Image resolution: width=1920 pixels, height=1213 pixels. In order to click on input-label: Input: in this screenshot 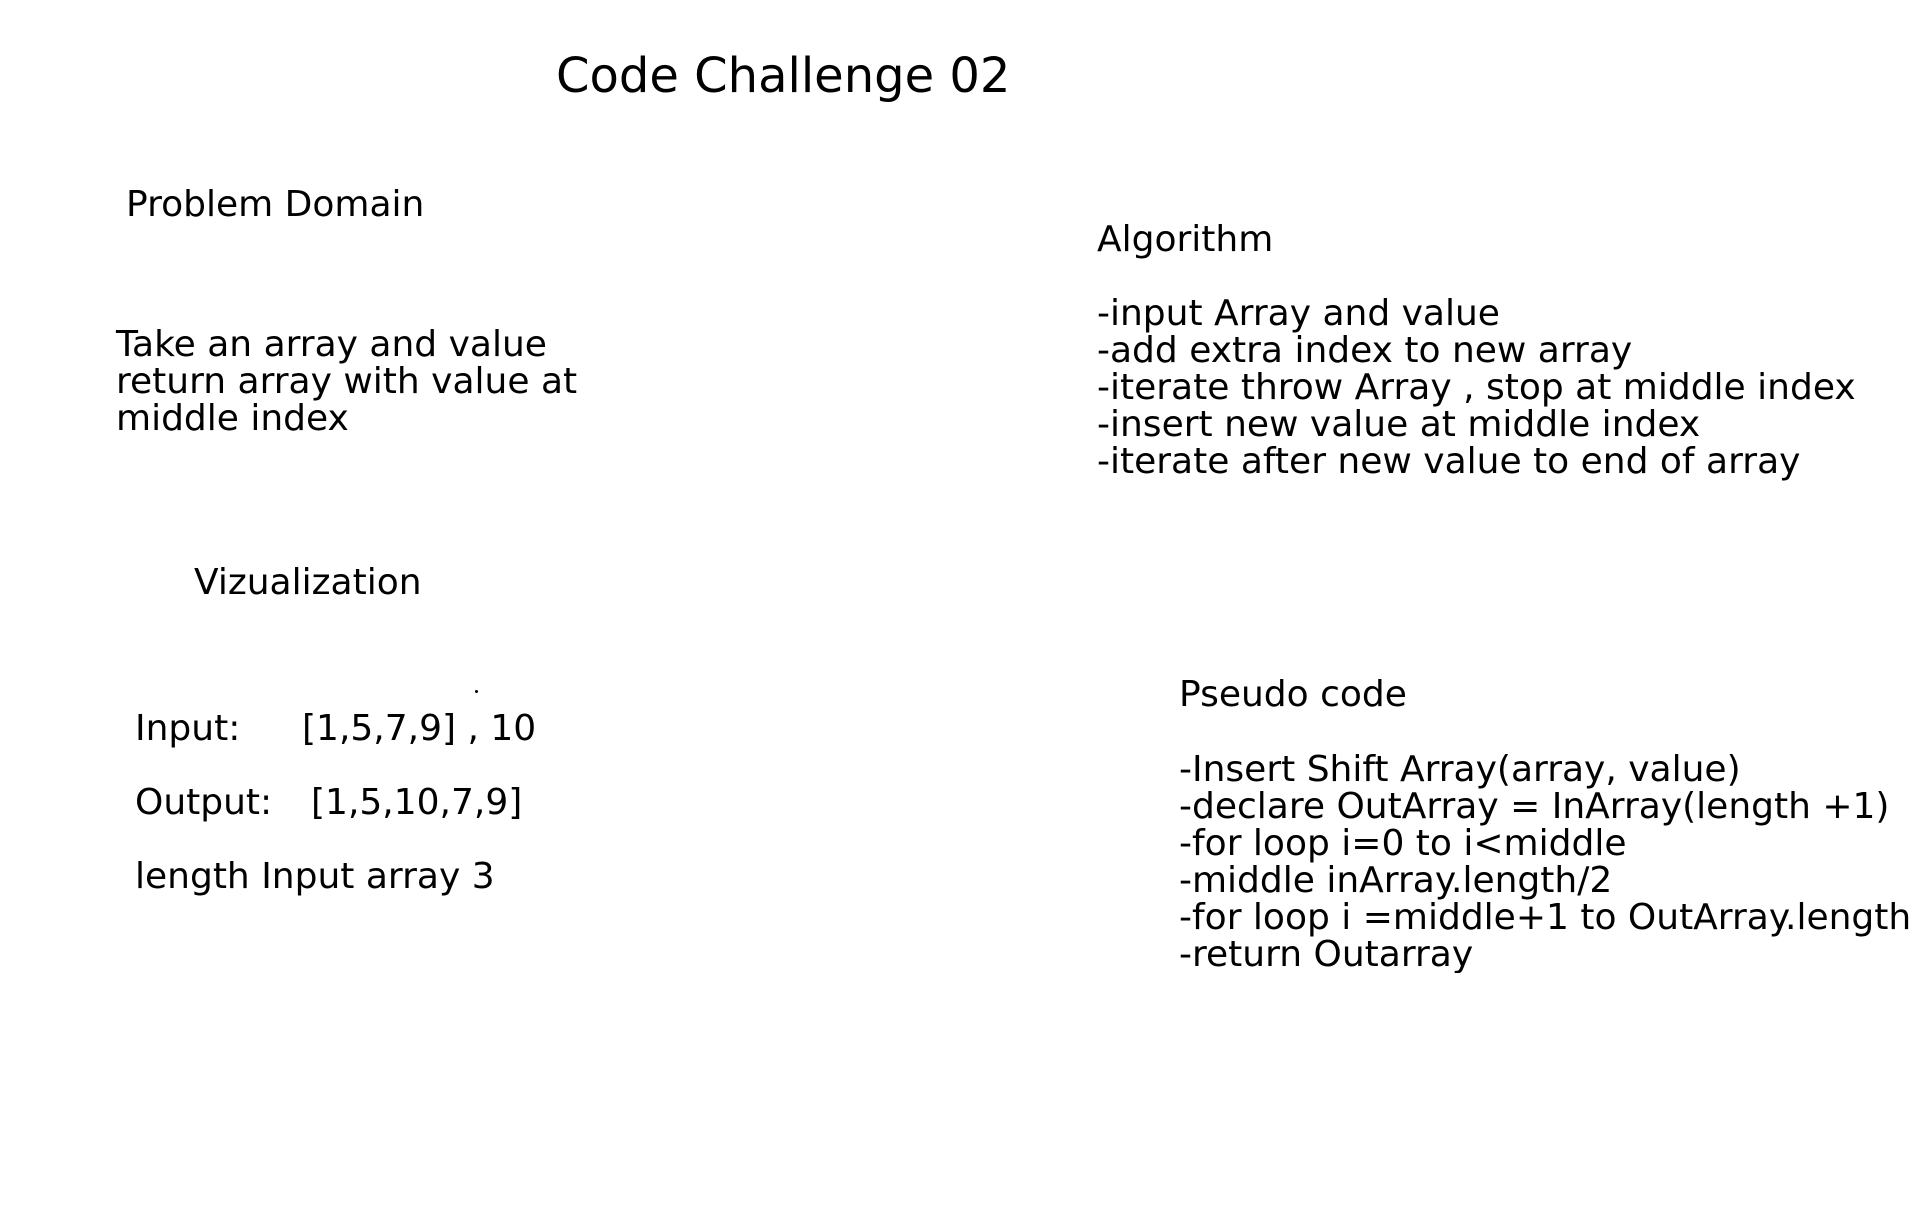, I will do `click(188, 728)`.